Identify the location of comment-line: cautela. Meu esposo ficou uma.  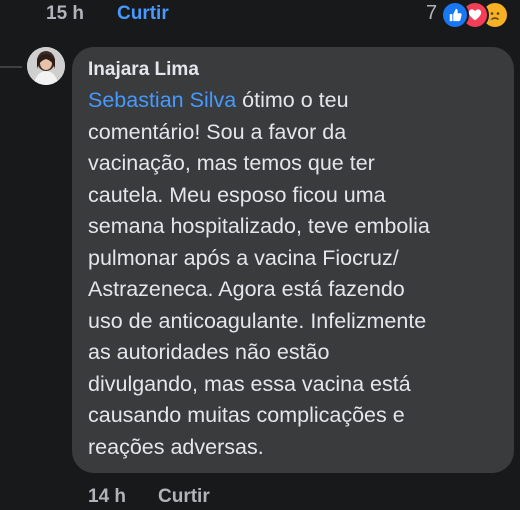
(237, 194).